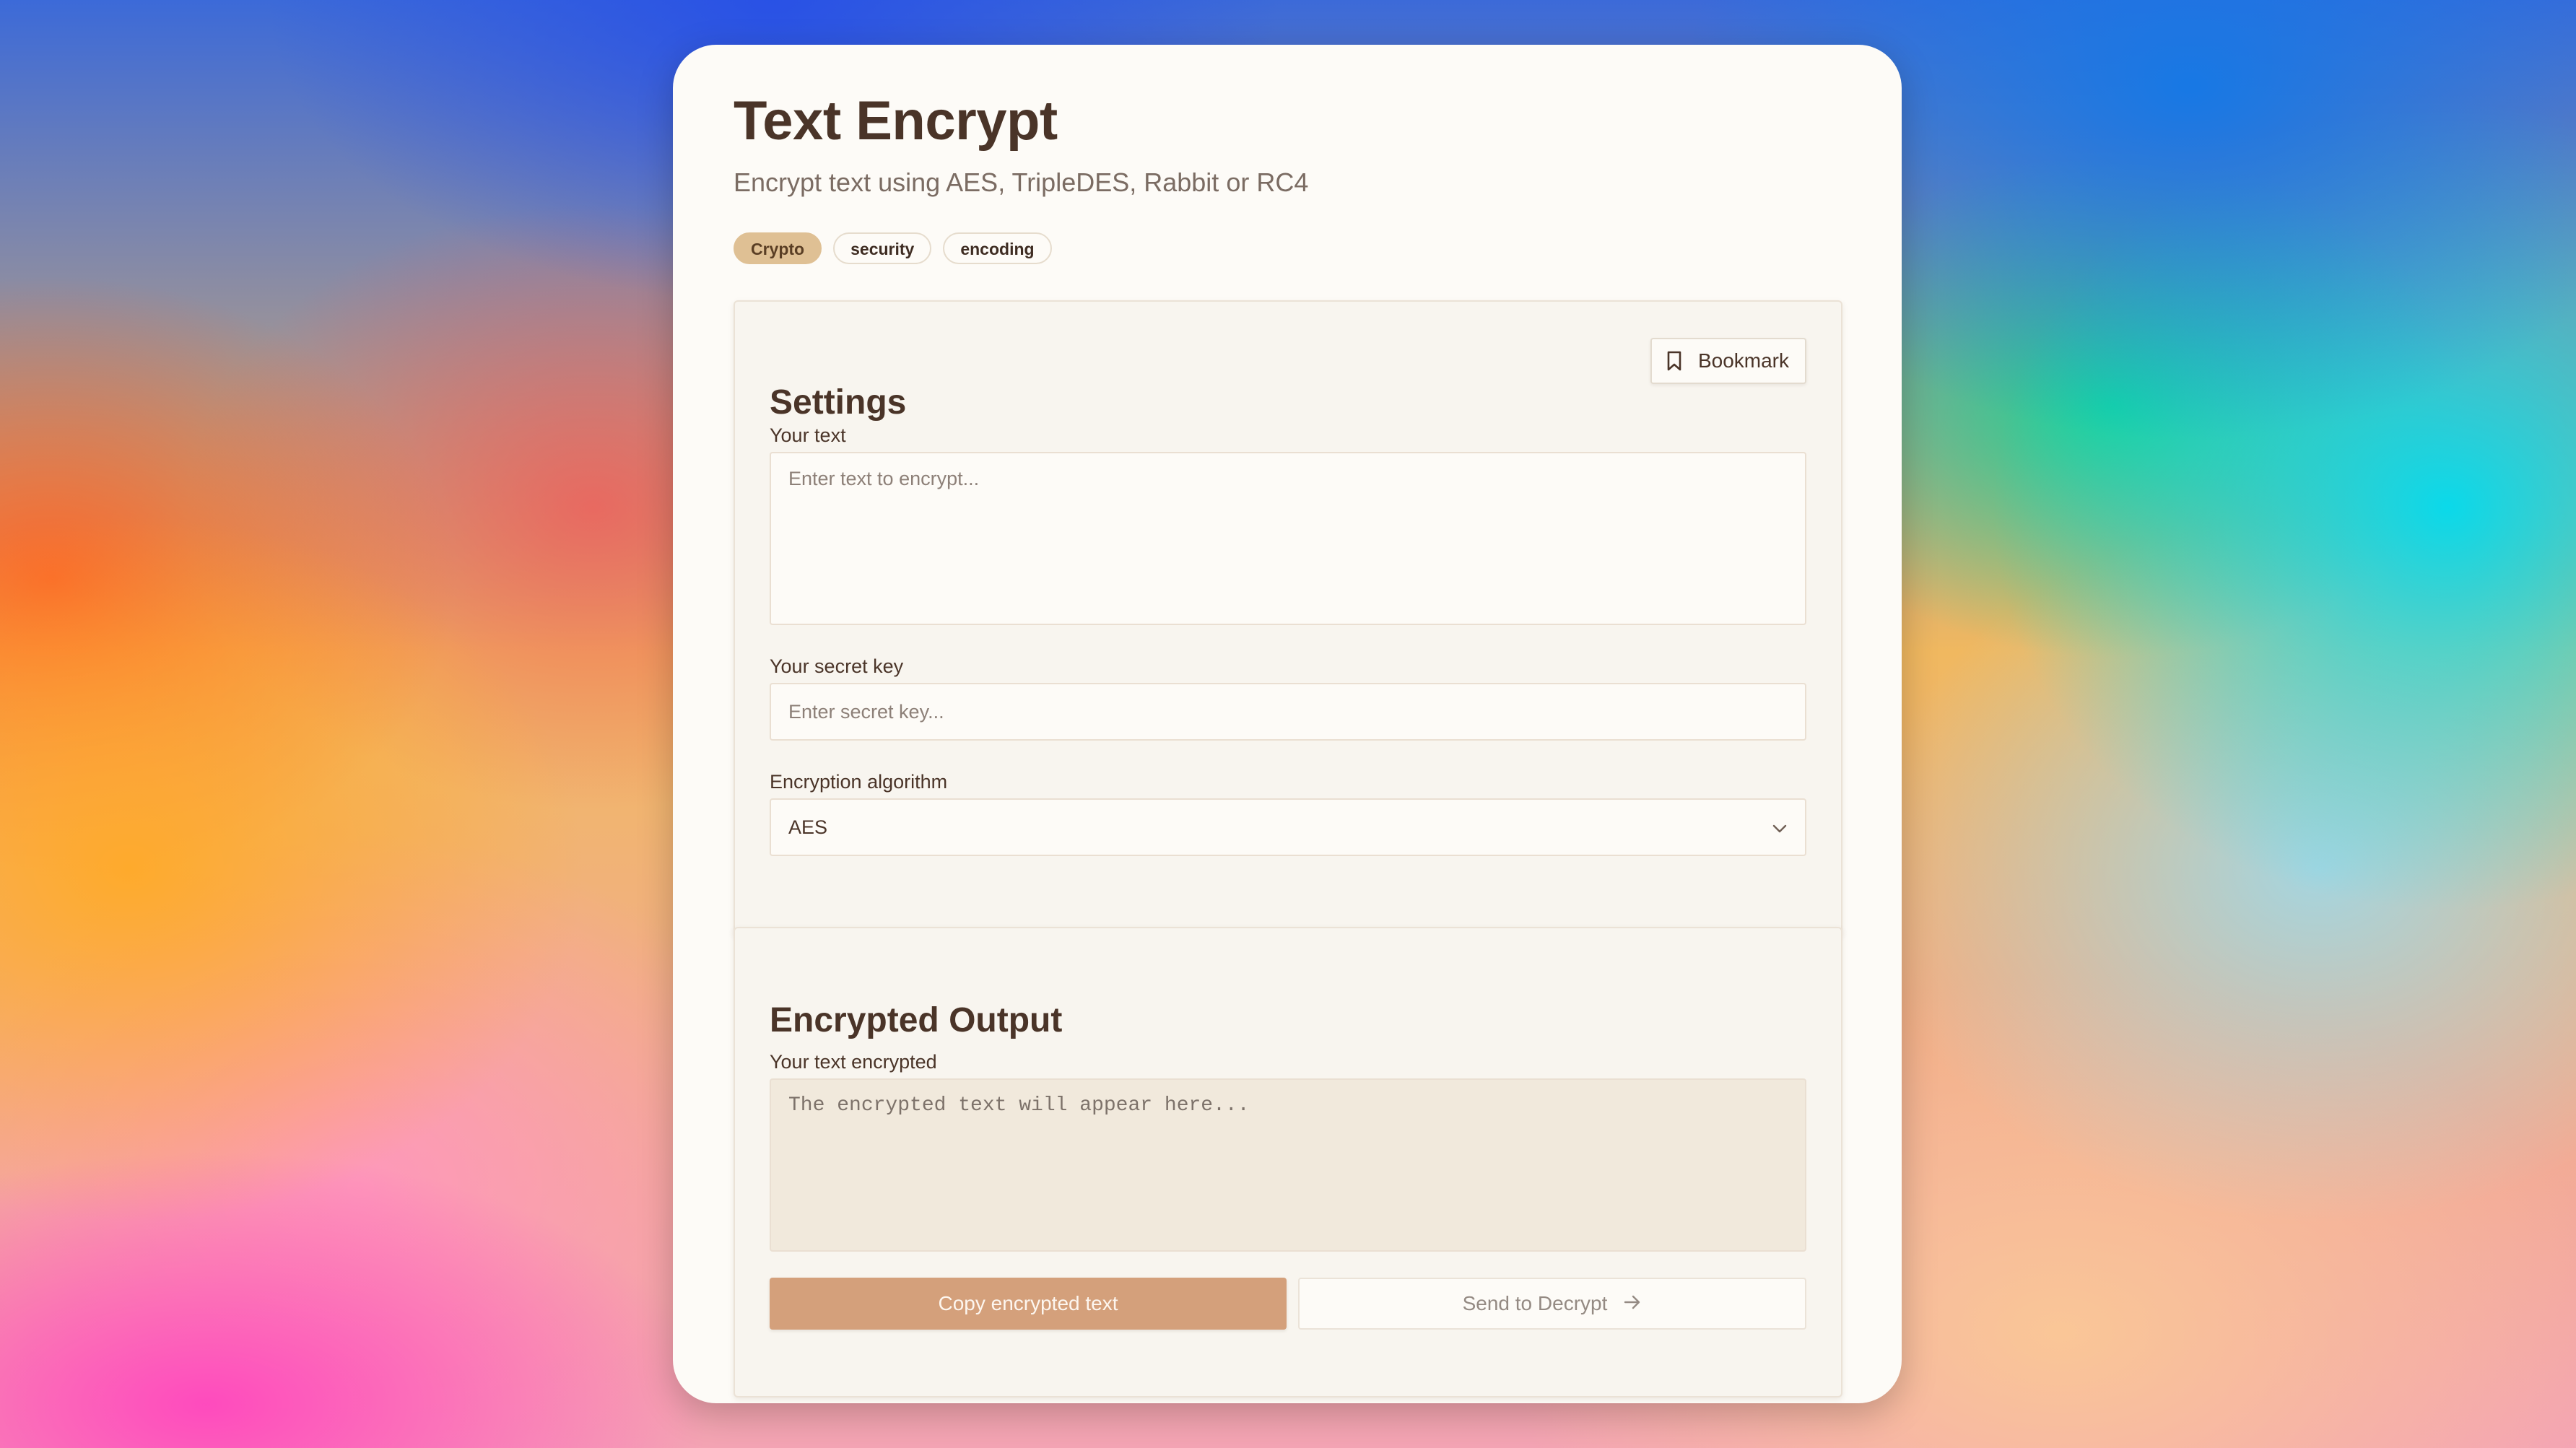 Image resolution: width=2576 pixels, height=1448 pixels. I want to click on settings-title: Settings, so click(838, 403).